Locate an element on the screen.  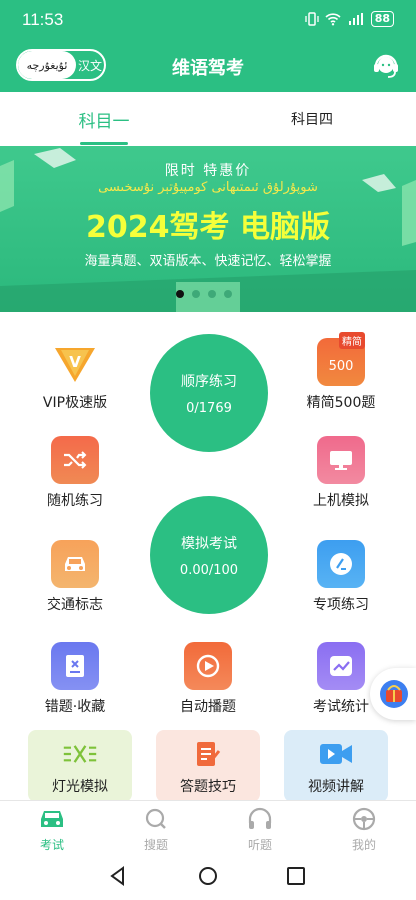
pen-circle-icon is located at coordinates (341, 564).